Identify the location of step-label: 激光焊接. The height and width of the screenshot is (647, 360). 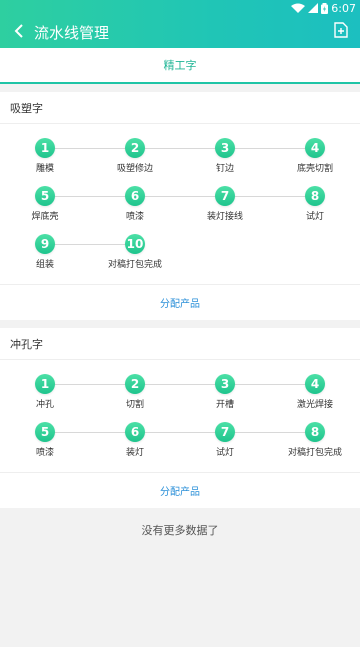
(314, 405).